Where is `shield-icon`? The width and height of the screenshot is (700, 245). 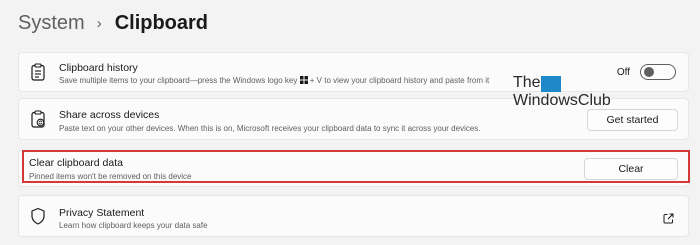
shield-icon is located at coordinates (38, 216).